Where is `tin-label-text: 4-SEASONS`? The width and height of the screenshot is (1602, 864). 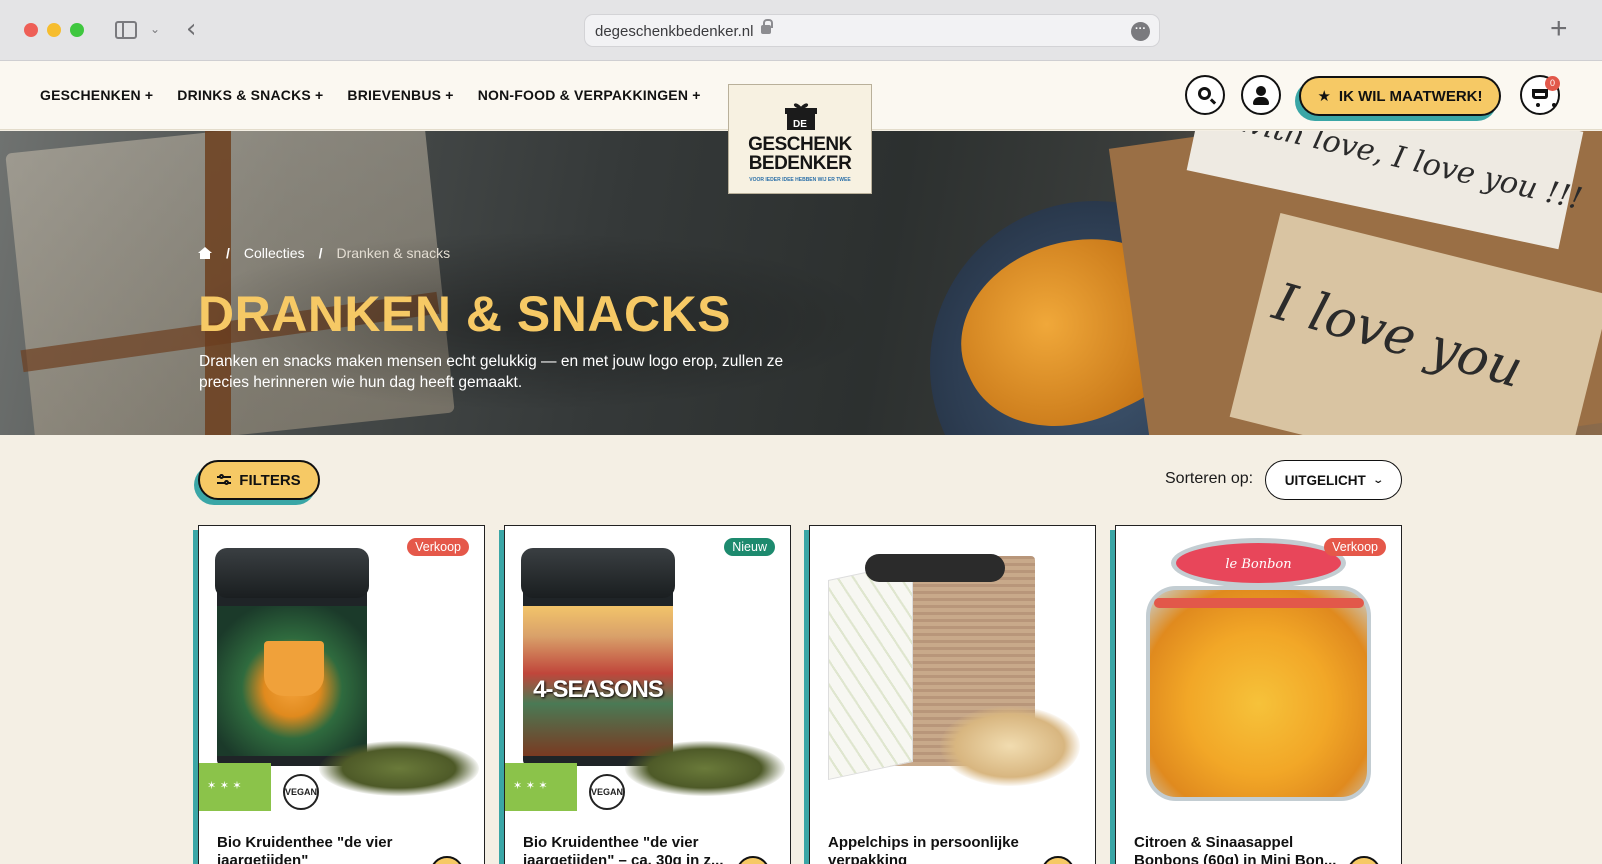
tin-label-text: 4-SEASONS is located at coordinates (598, 689).